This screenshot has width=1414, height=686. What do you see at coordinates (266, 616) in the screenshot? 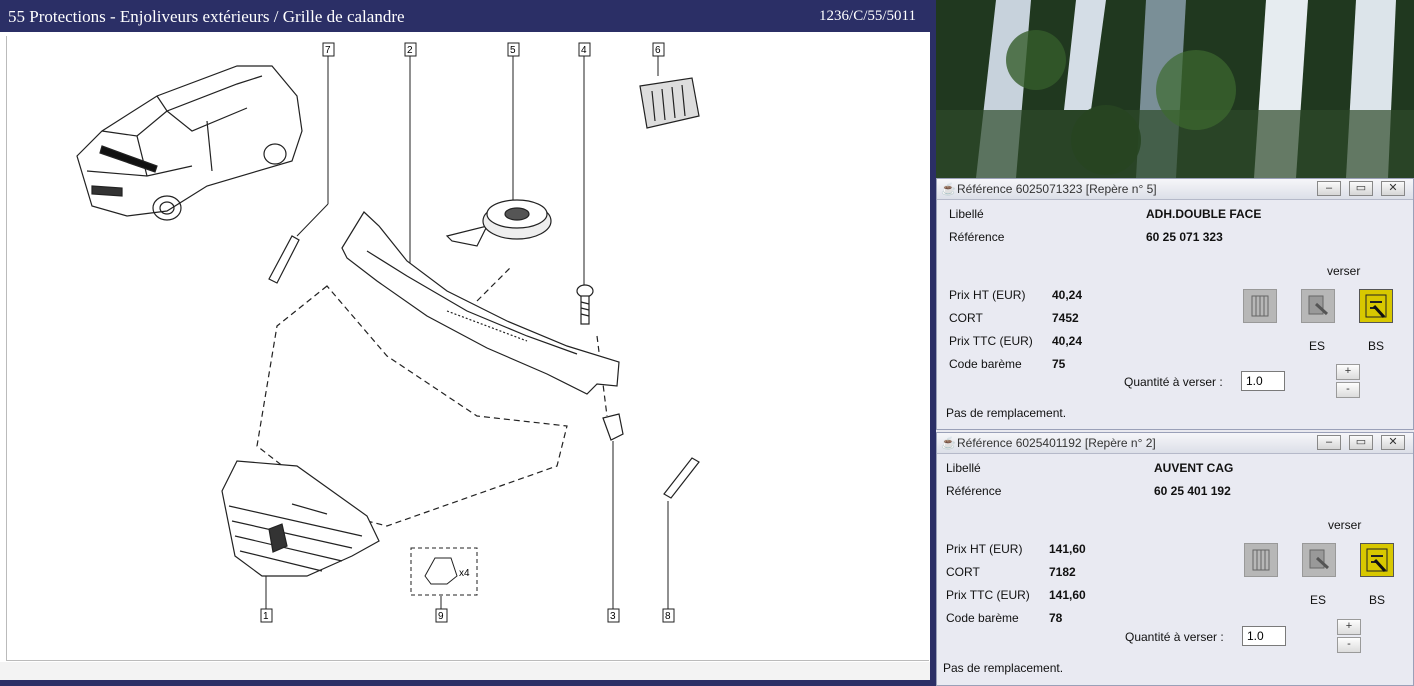
I see `callout-number-1: 1` at bounding box center [266, 616].